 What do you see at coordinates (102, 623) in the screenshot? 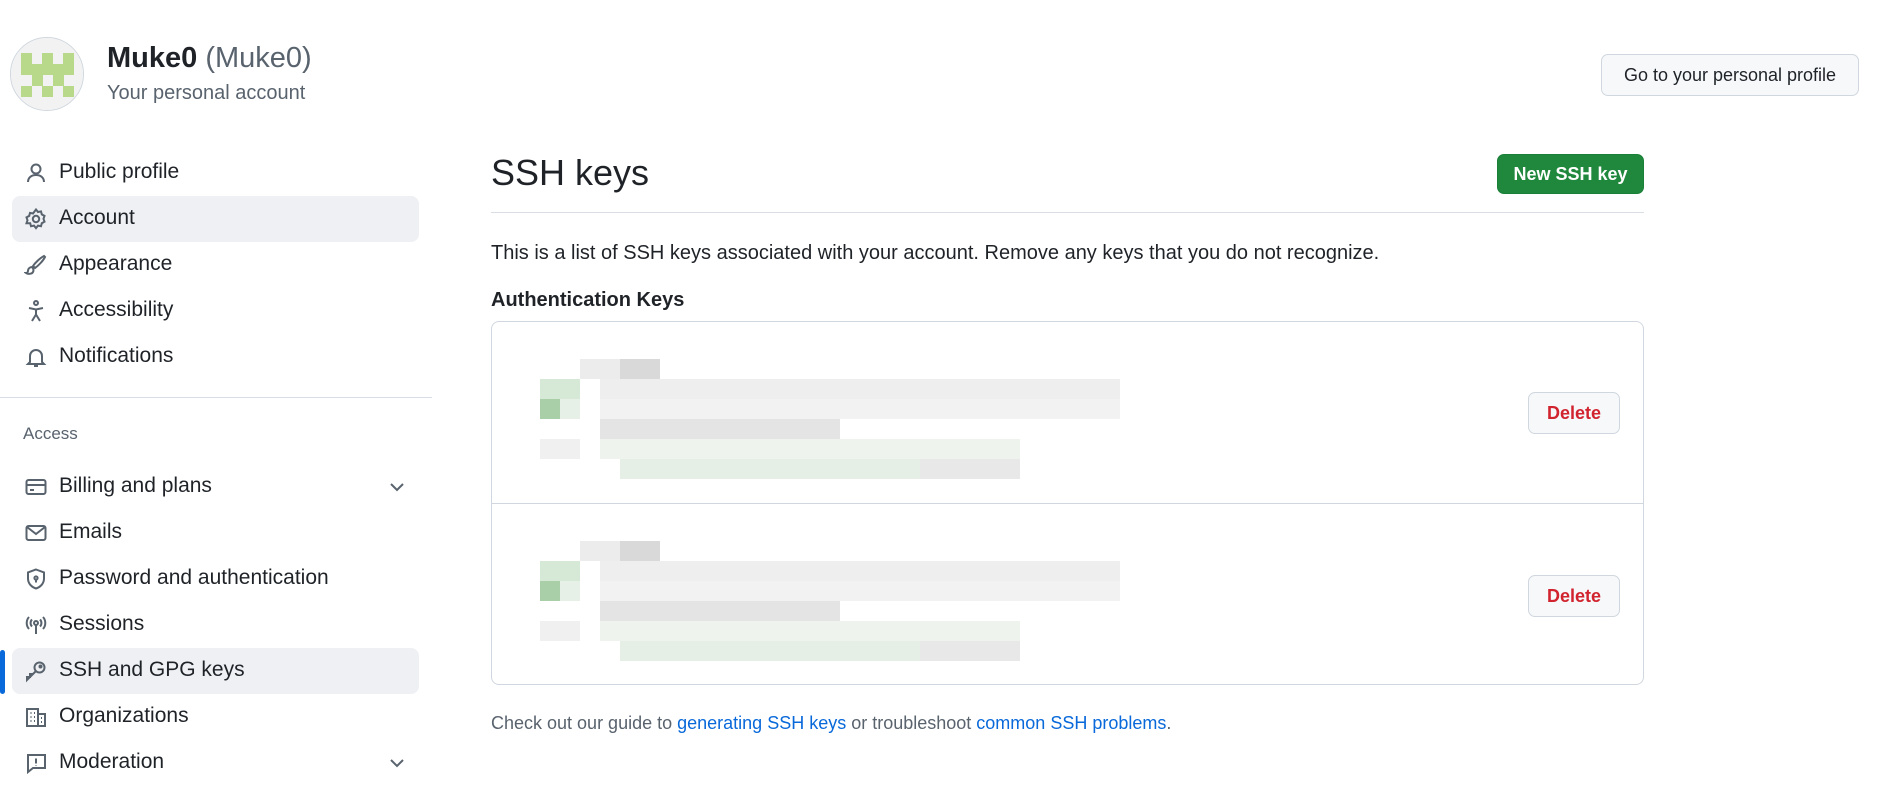
I see `sidebar-item-label: Sessions` at bounding box center [102, 623].